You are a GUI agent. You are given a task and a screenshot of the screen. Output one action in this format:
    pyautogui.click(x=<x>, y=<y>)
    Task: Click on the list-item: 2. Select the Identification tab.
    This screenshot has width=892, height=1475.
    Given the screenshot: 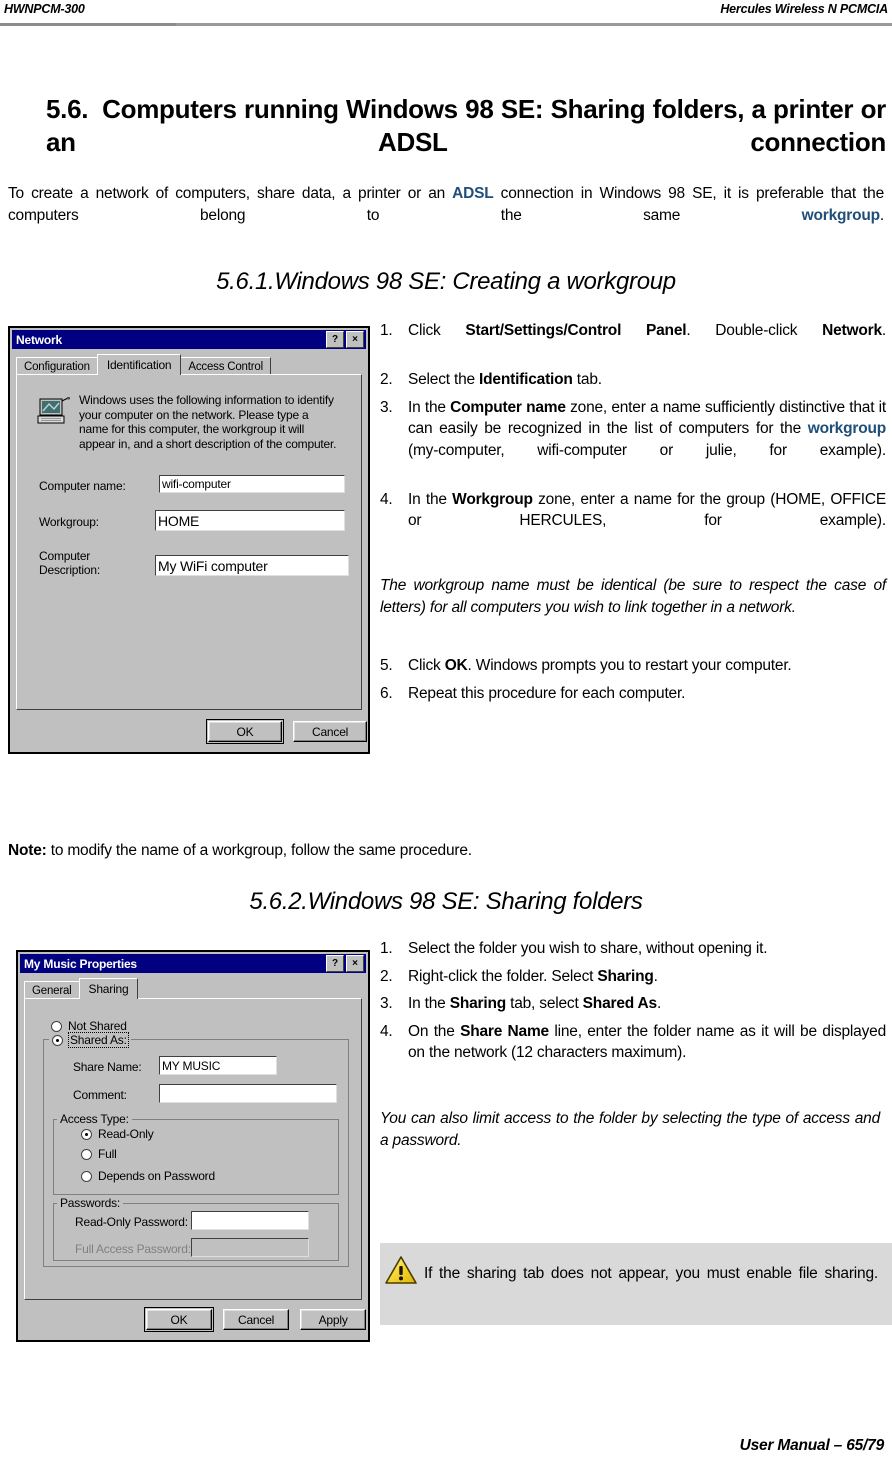 What is the action you would take?
    pyautogui.click(x=633, y=380)
    